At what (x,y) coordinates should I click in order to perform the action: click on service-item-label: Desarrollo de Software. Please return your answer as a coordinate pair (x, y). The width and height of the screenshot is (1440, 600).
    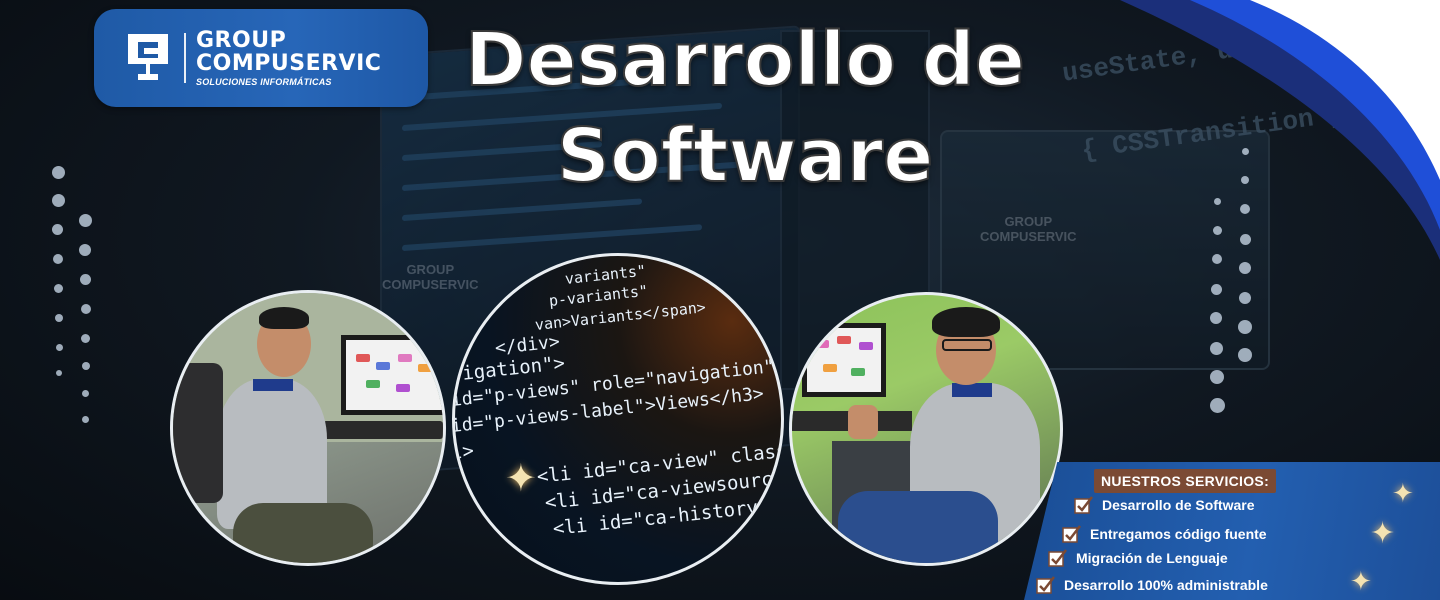
    Looking at the image, I should click on (1178, 505).